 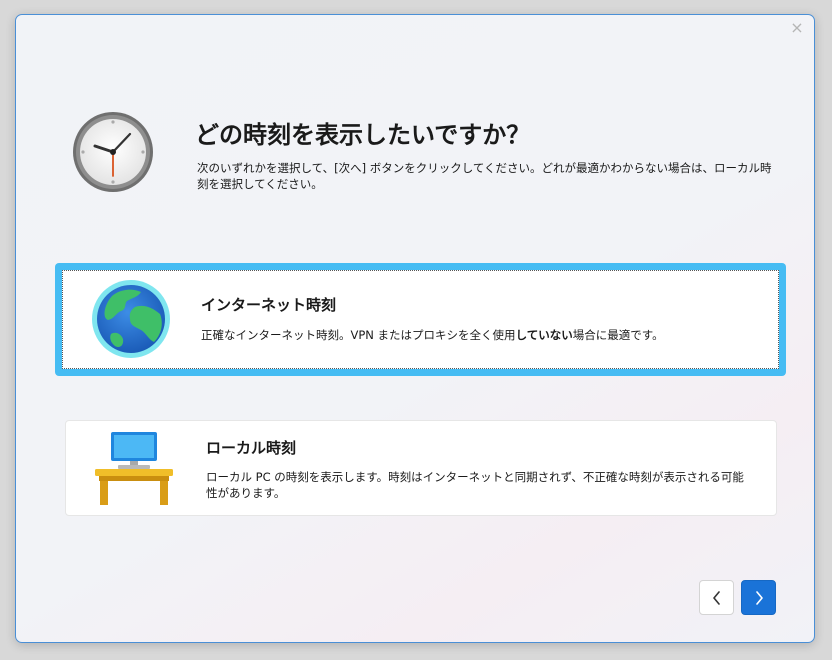 I want to click on close-button: ×, so click(x=797, y=28).